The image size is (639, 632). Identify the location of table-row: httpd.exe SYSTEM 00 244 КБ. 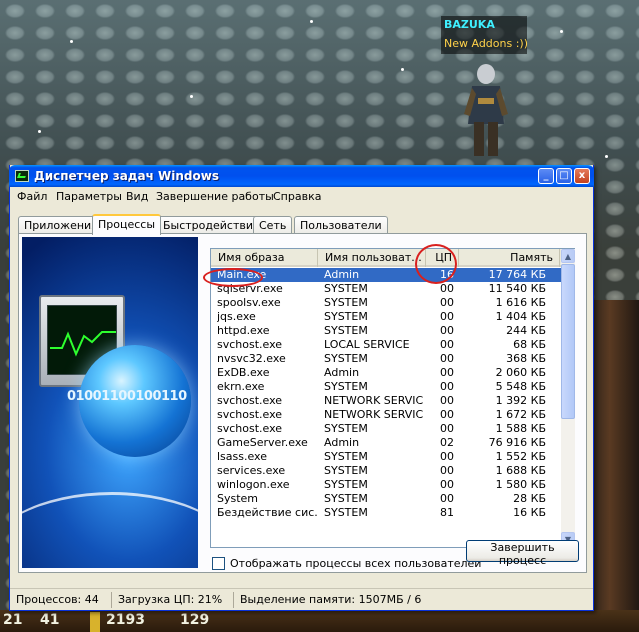
(386, 331).